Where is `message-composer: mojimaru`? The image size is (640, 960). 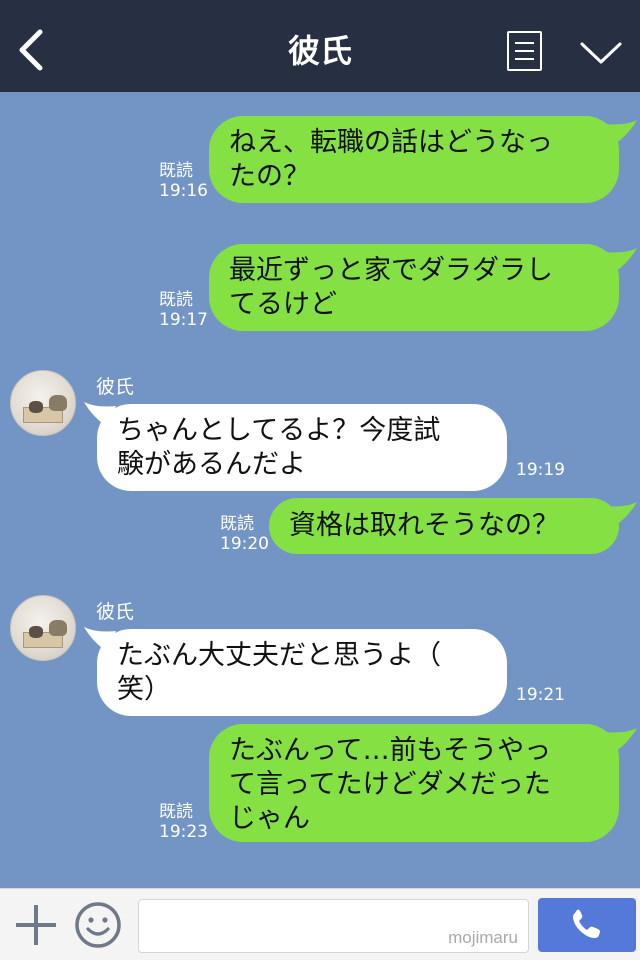 message-composer: mojimaru is located at coordinates (320, 924).